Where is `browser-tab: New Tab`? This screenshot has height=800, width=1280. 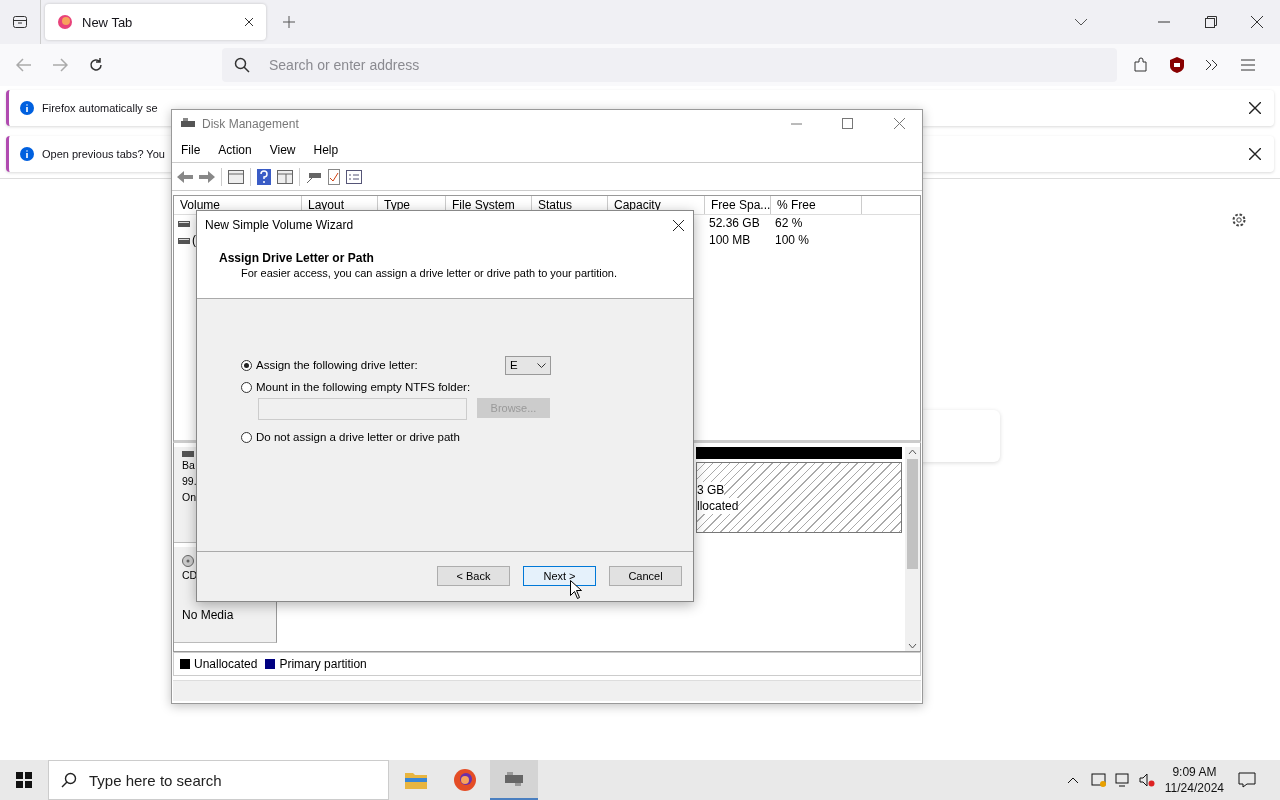
browser-tab: New Tab is located at coordinates (155, 22).